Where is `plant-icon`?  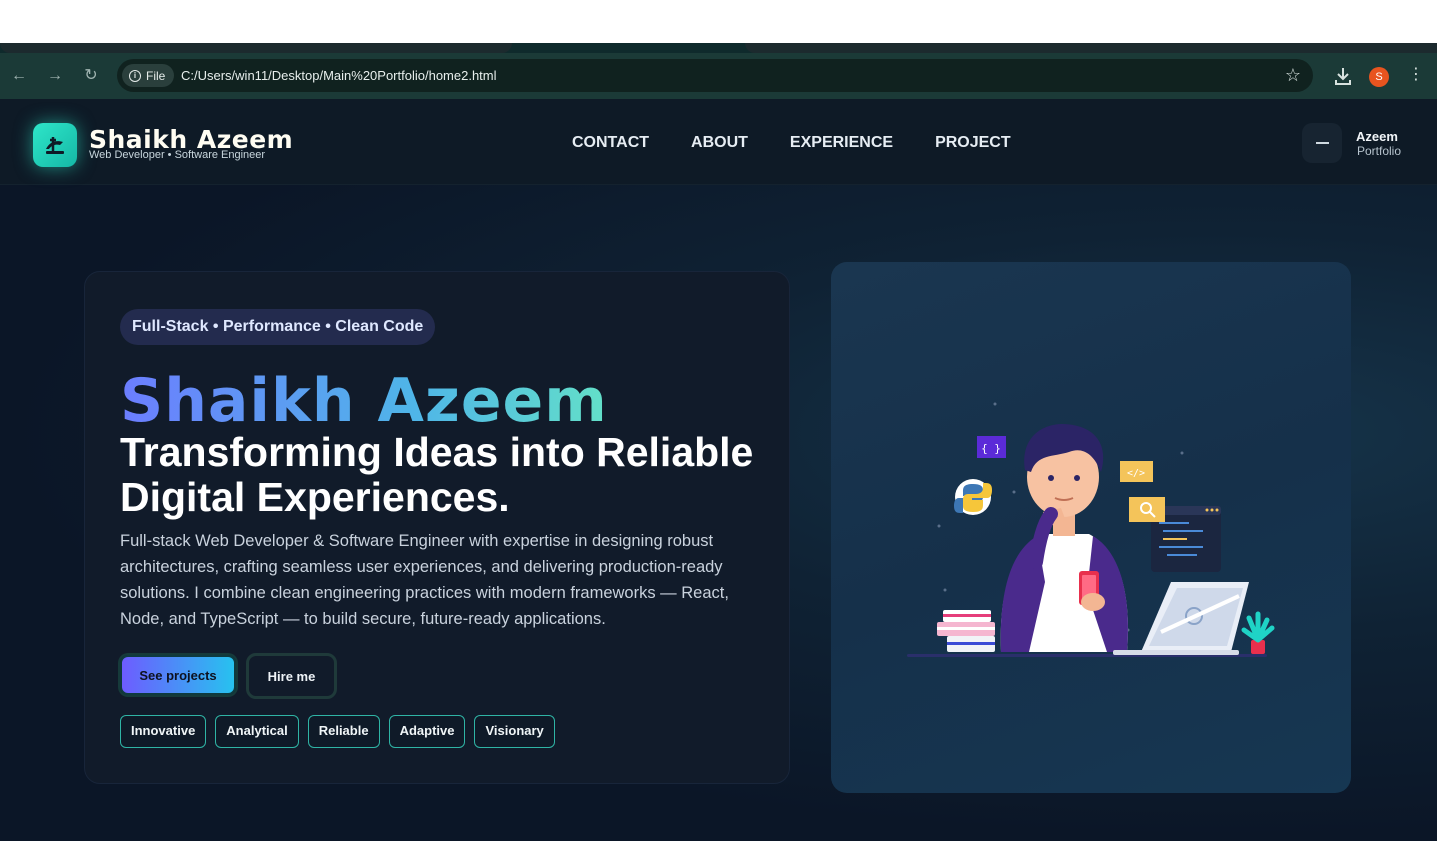 plant-icon is located at coordinates (1258, 632).